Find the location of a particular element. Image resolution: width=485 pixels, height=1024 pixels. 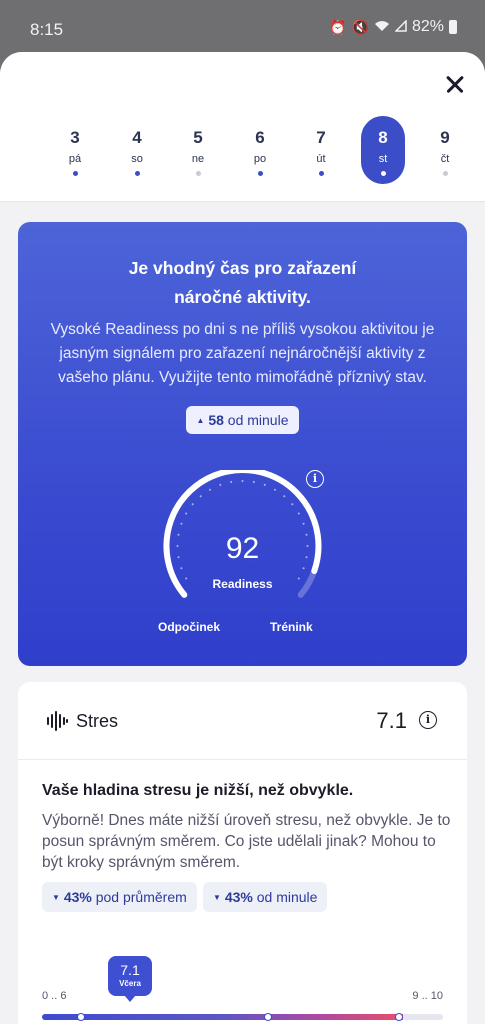

status-time: 8:15 is located at coordinates (47, 29).